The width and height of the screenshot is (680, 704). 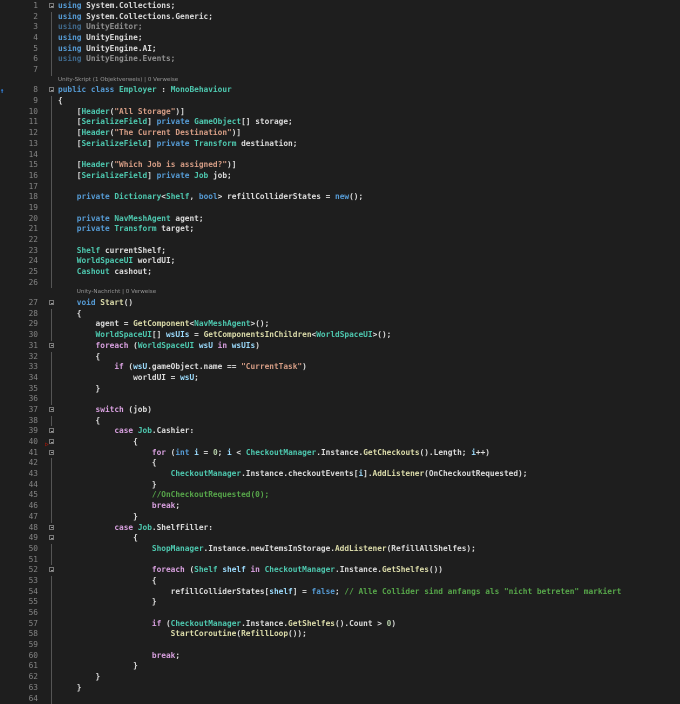 I want to click on code-line: 60 break;, so click(x=340, y=656).